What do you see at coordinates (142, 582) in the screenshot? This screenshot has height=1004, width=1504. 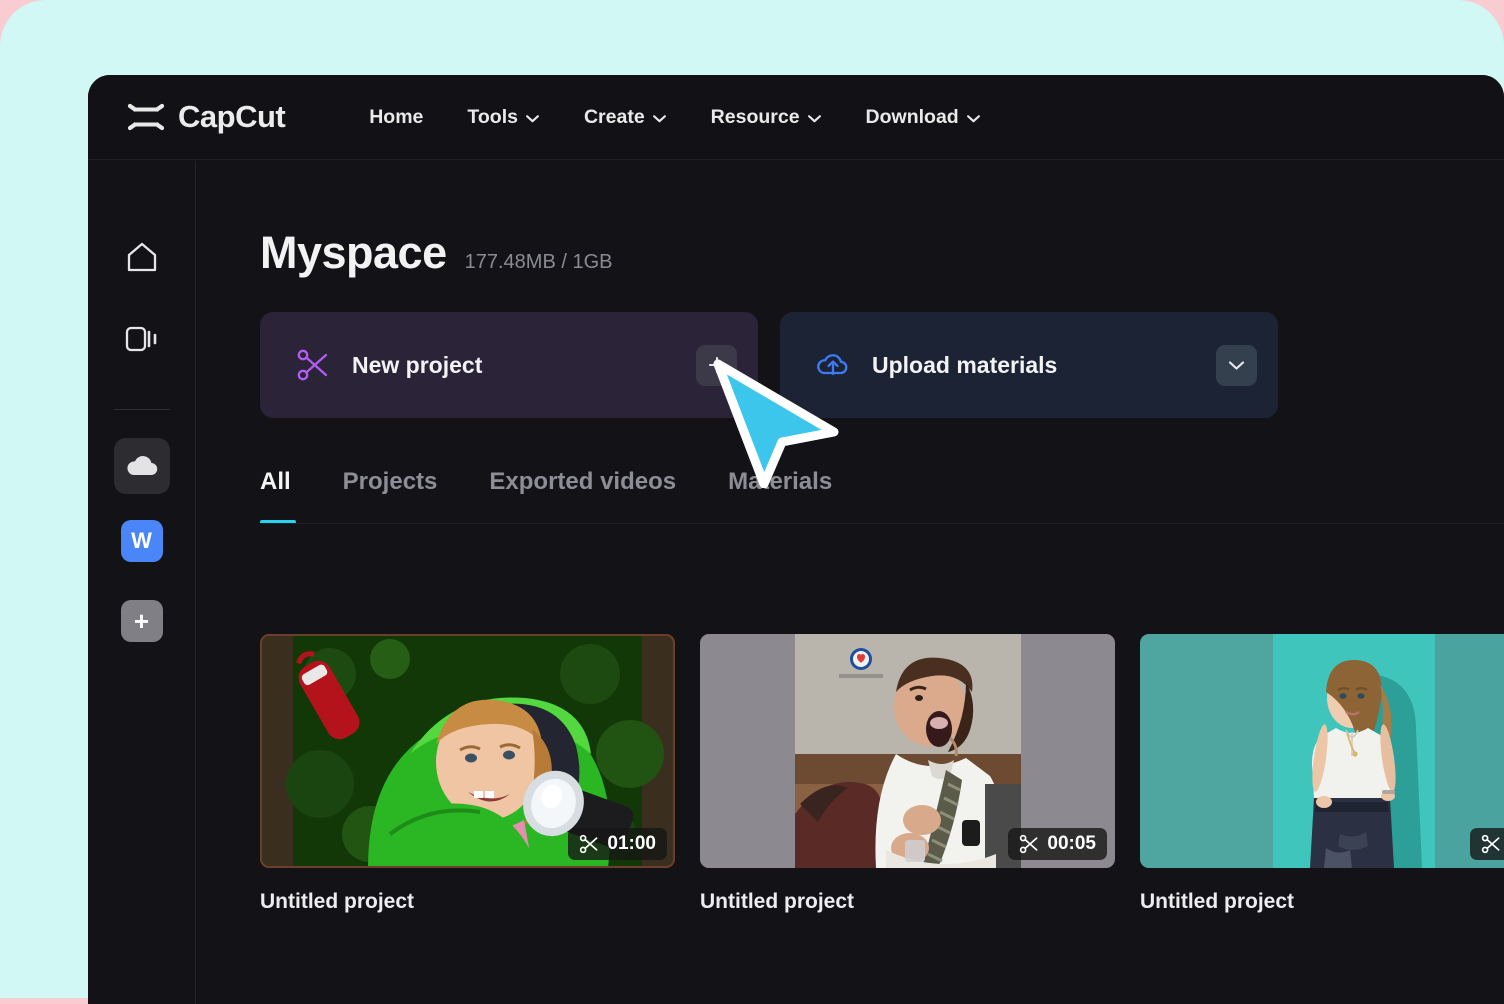 I see `left-sidebar: W +` at bounding box center [142, 582].